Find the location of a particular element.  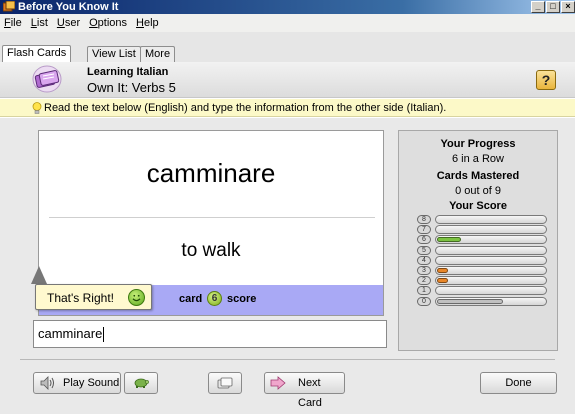

lightbulb-icon is located at coordinates (37, 108).